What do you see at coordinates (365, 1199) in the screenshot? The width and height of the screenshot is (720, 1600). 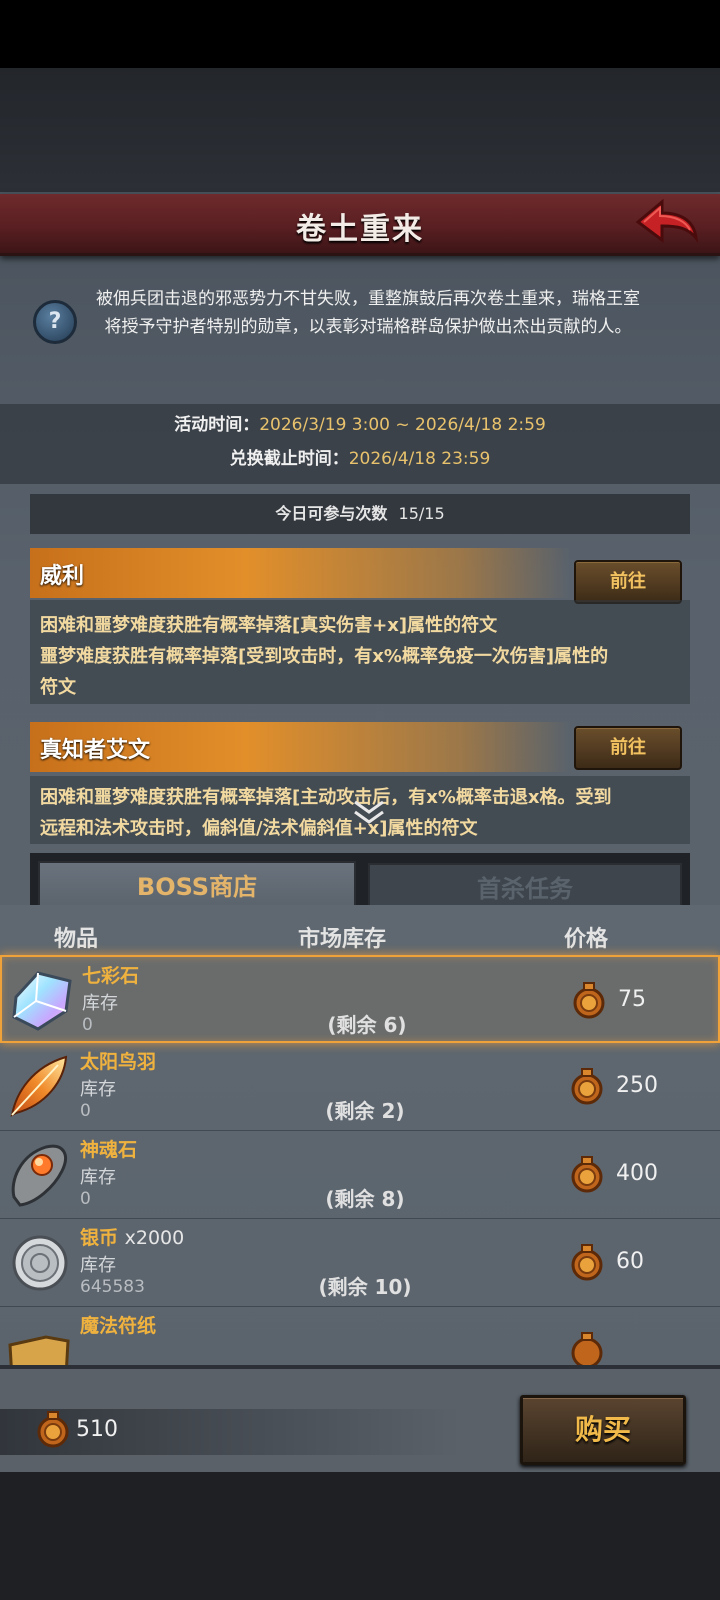 I see `remaining-count: (剩余 8)` at bounding box center [365, 1199].